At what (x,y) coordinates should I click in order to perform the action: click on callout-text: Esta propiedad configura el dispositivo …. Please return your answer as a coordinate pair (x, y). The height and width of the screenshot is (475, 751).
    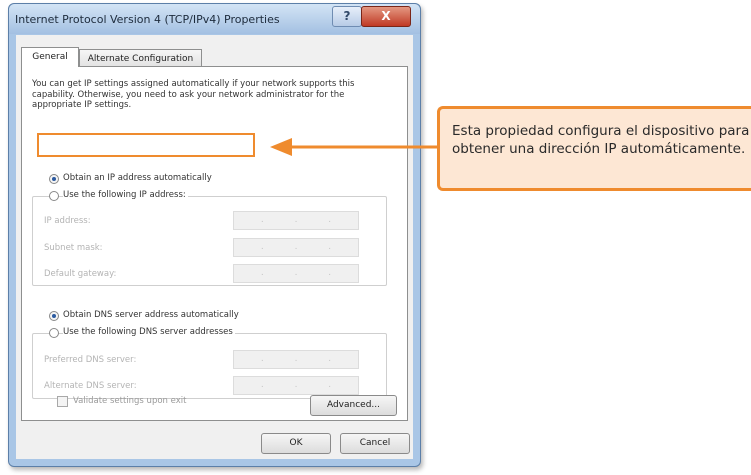
    Looking at the image, I should click on (601, 140).